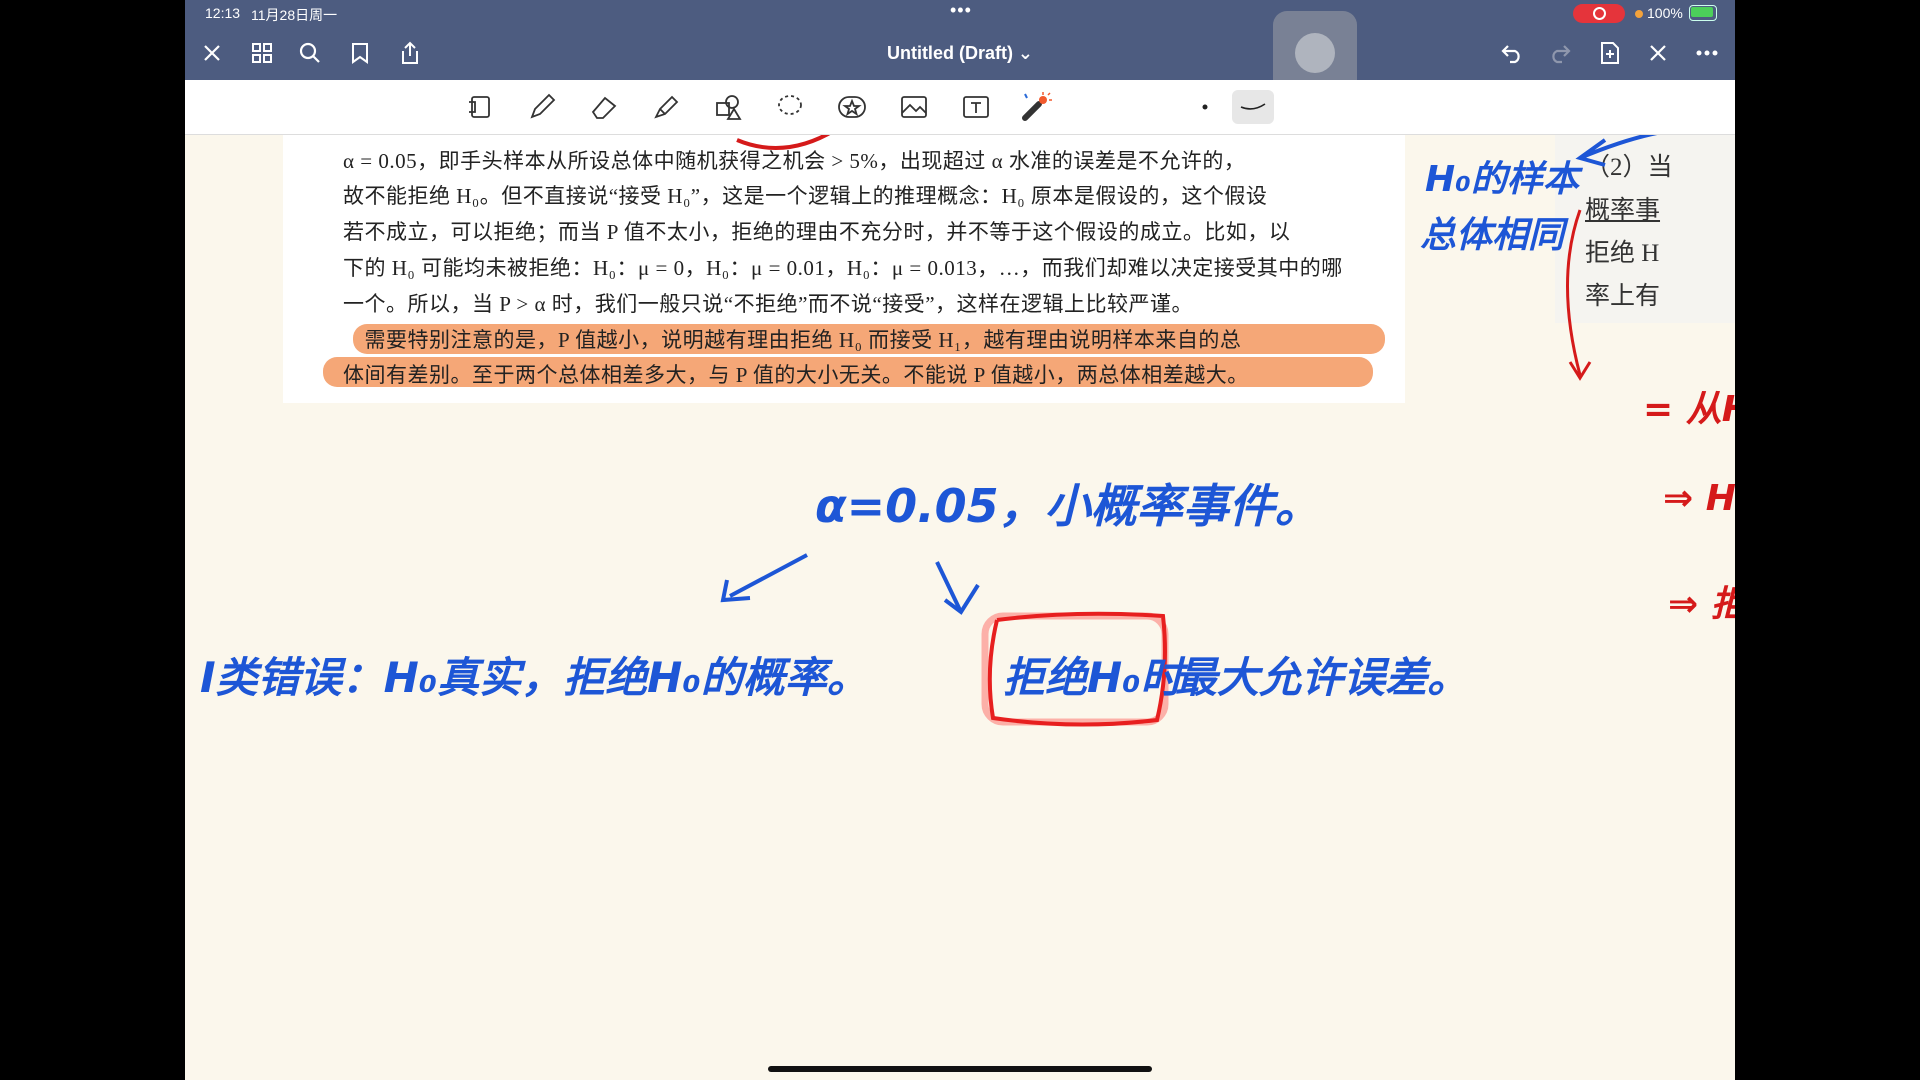 This screenshot has height=1080, width=1920. I want to click on status-time: 12:13, so click(223, 13).